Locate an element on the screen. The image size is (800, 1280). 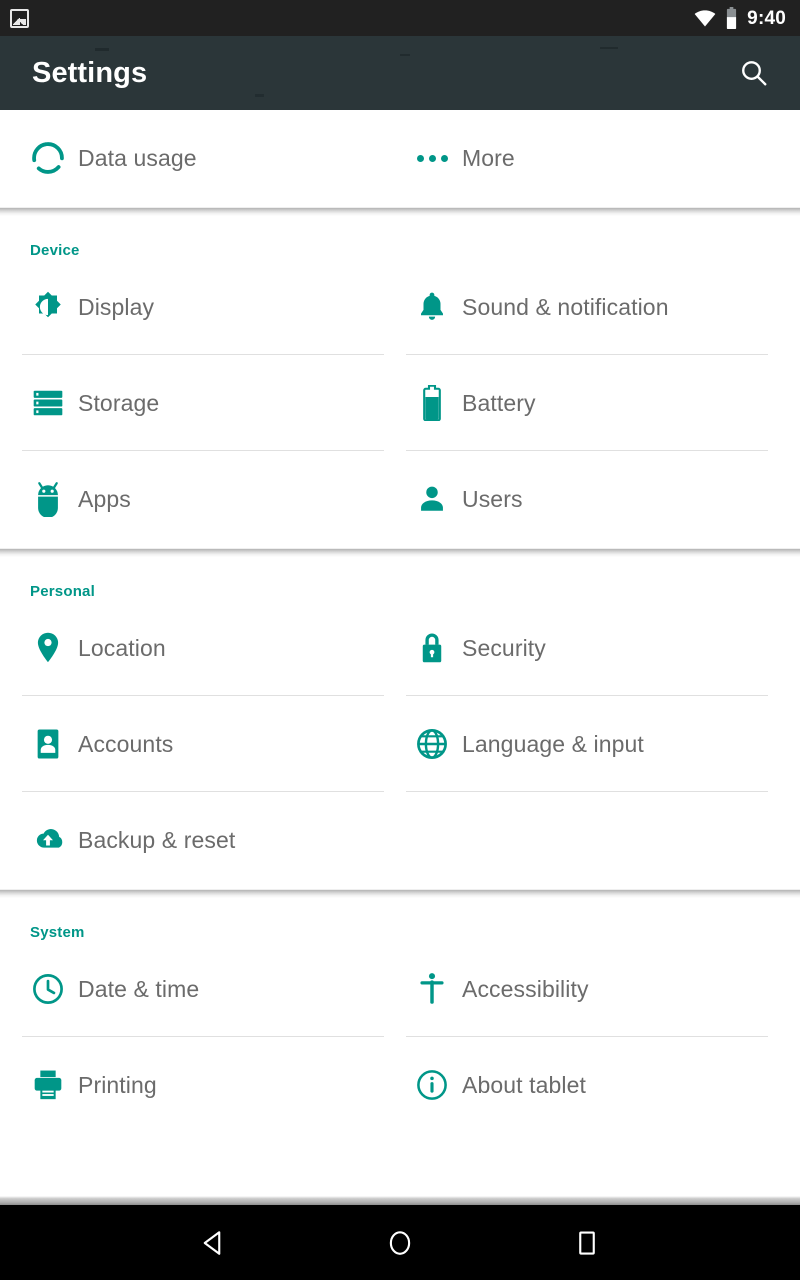
settings-row-label: Date & time is located at coordinates (139, 988).